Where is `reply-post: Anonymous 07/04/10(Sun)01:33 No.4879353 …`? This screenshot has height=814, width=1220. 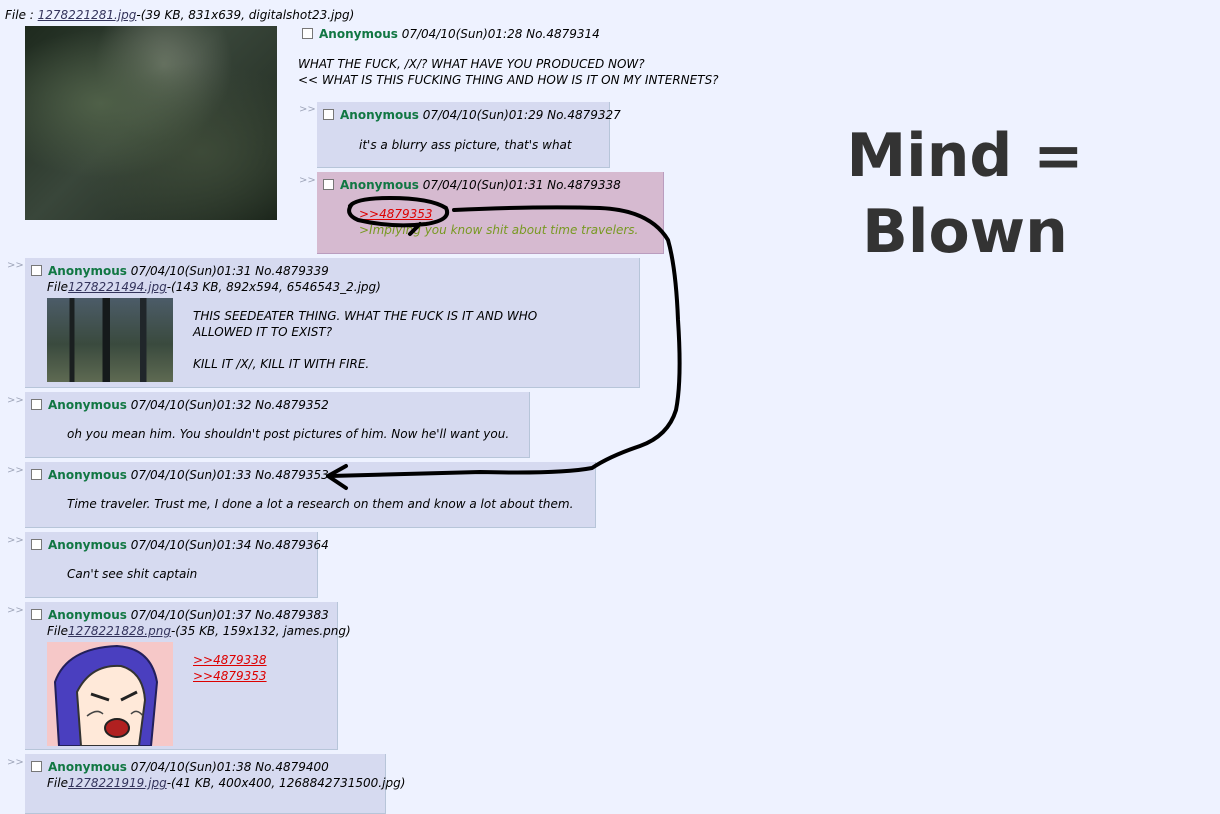
reply-post: Anonymous 07/04/10(Sun)01:33 No.4879353 … is located at coordinates (310, 495).